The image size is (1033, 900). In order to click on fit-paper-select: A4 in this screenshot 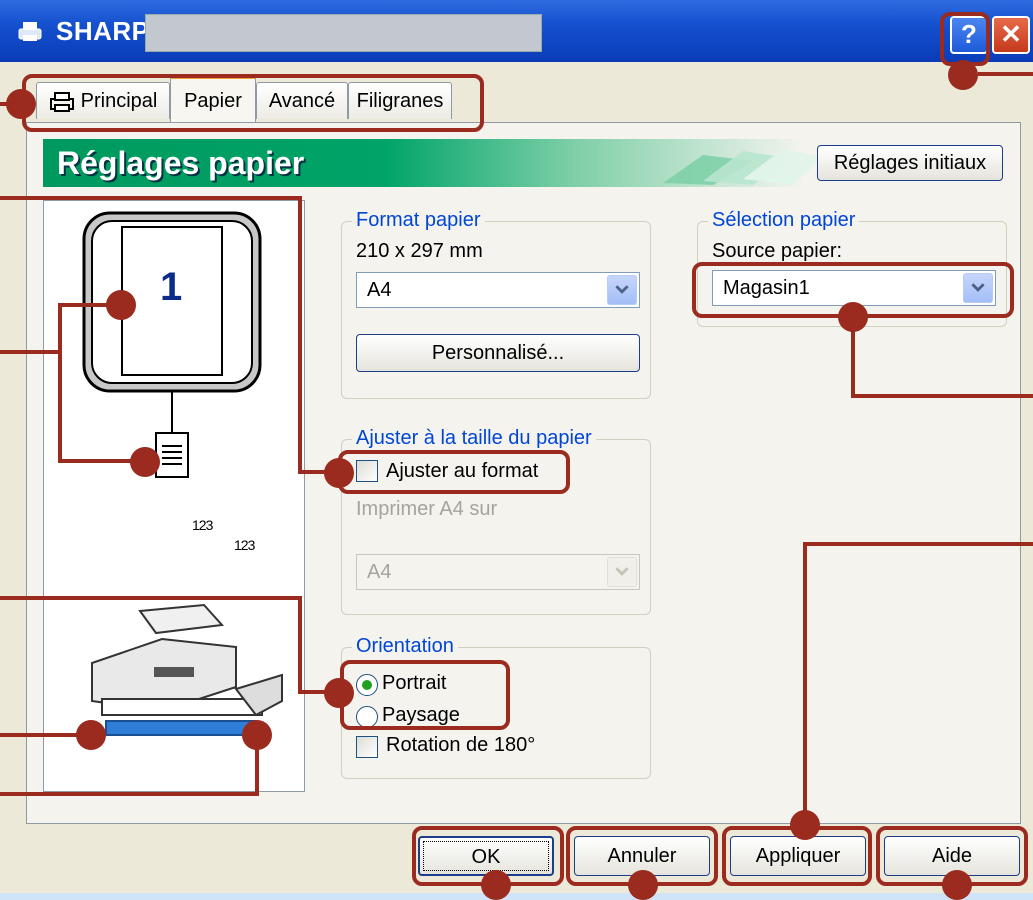, I will do `click(498, 572)`.